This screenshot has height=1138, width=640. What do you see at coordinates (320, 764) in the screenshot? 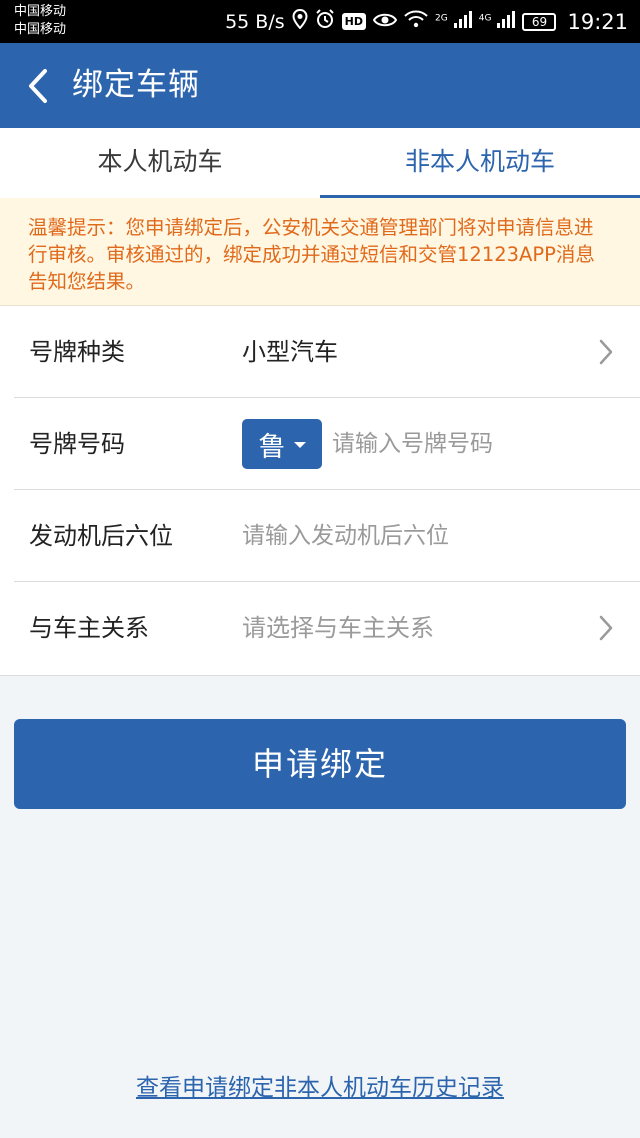
I see `apply-bind-button: 申请绑定` at bounding box center [320, 764].